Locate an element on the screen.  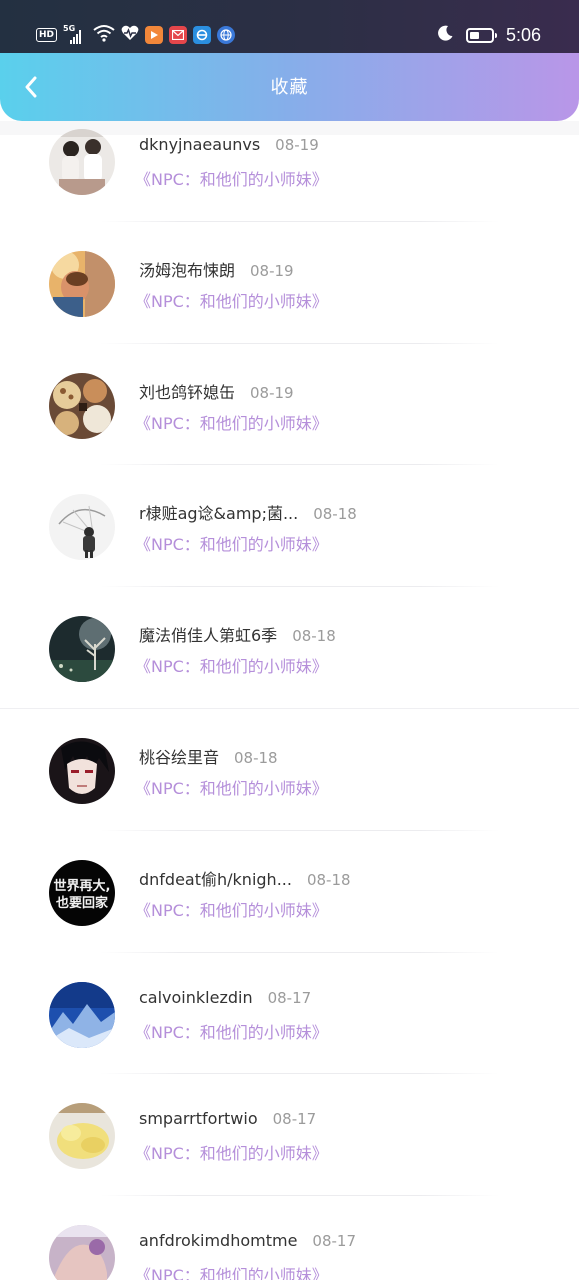
hd-badge: HD is located at coordinates (47, 35).